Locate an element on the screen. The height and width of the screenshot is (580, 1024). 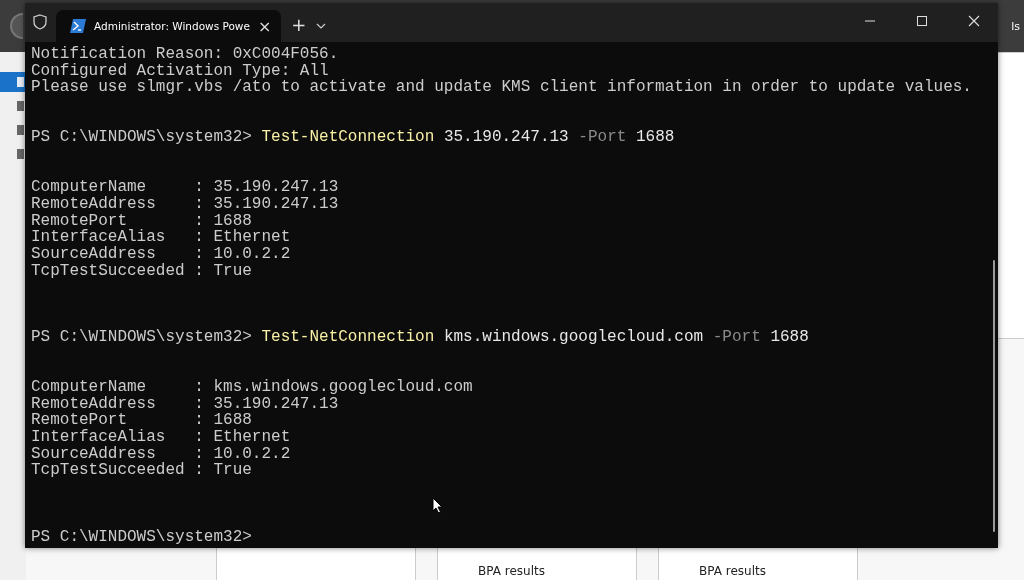
maximize-icon is located at coordinates (922, 21).